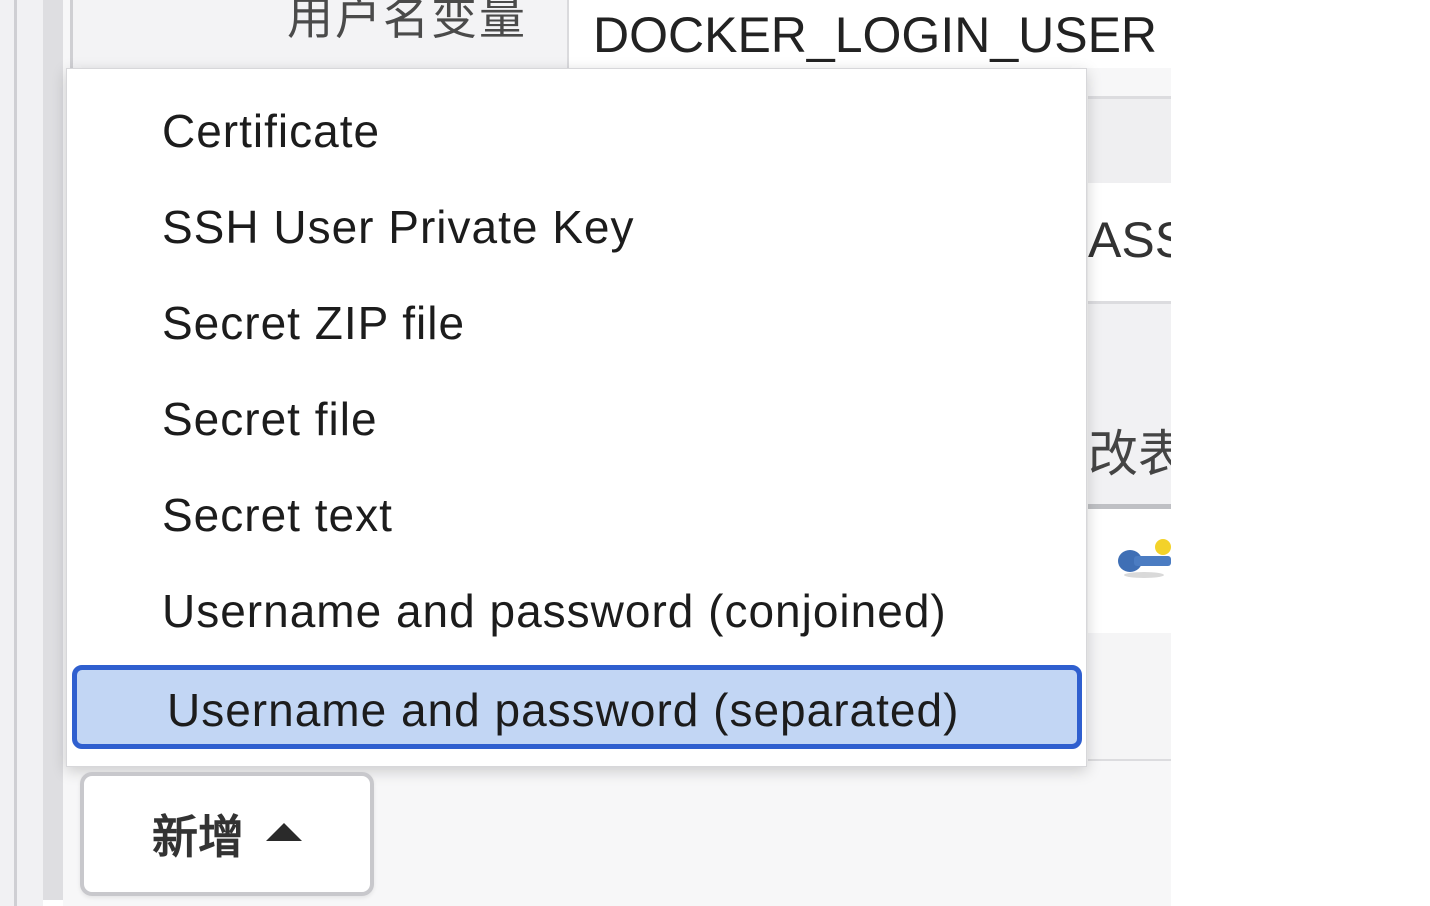 The height and width of the screenshot is (906, 1430). What do you see at coordinates (577, 227) in the screenshot?
I see `menu-item-ssh-user-private-key: SSH User Private Key` at bounding box center [577, 227].